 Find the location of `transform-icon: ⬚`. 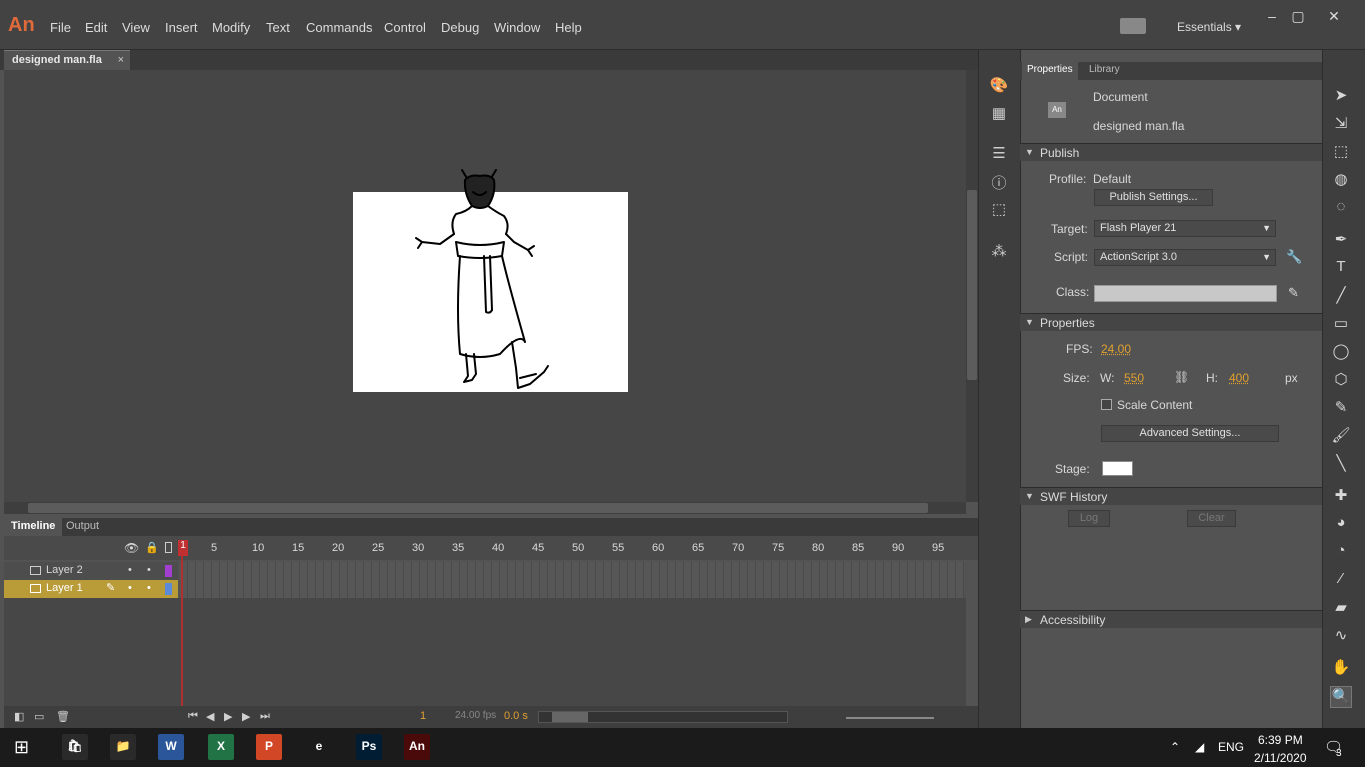

transform-icon: ⬚ is located at coordinates (999, 210).